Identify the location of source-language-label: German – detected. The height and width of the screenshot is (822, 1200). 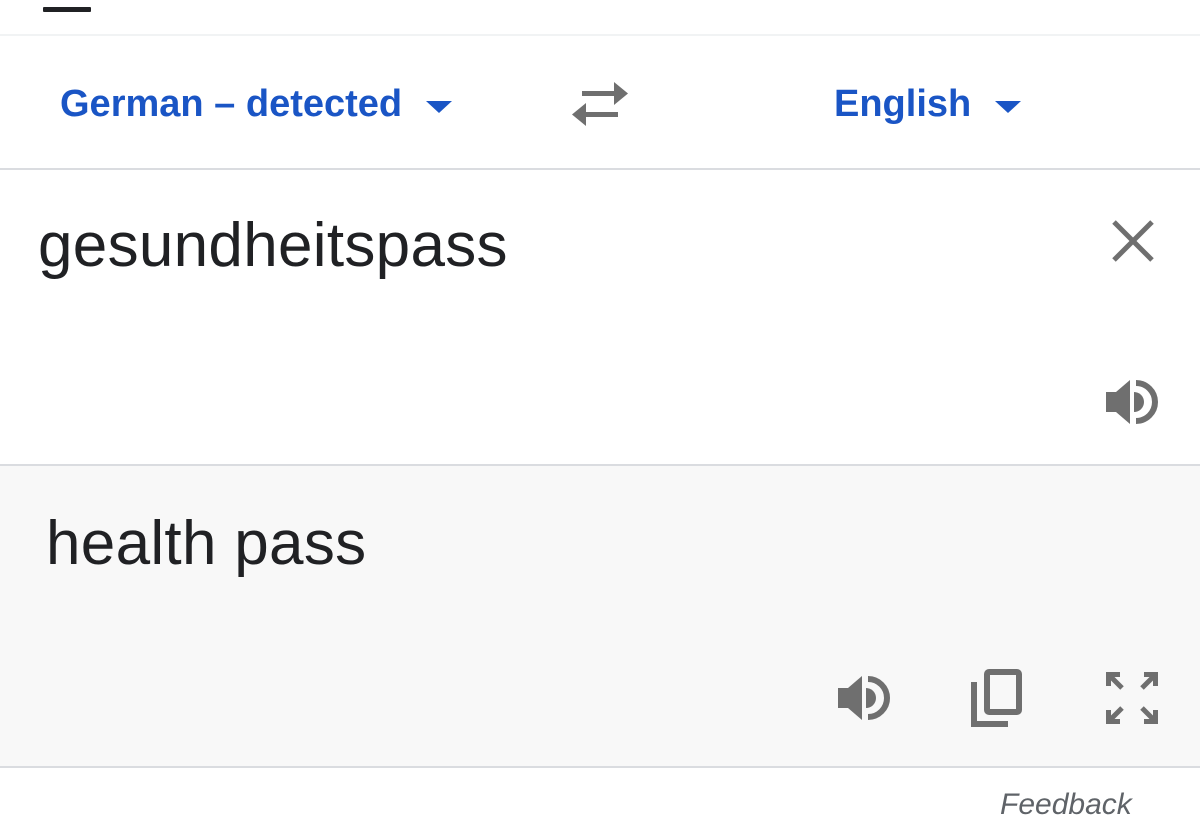
(231, 103).